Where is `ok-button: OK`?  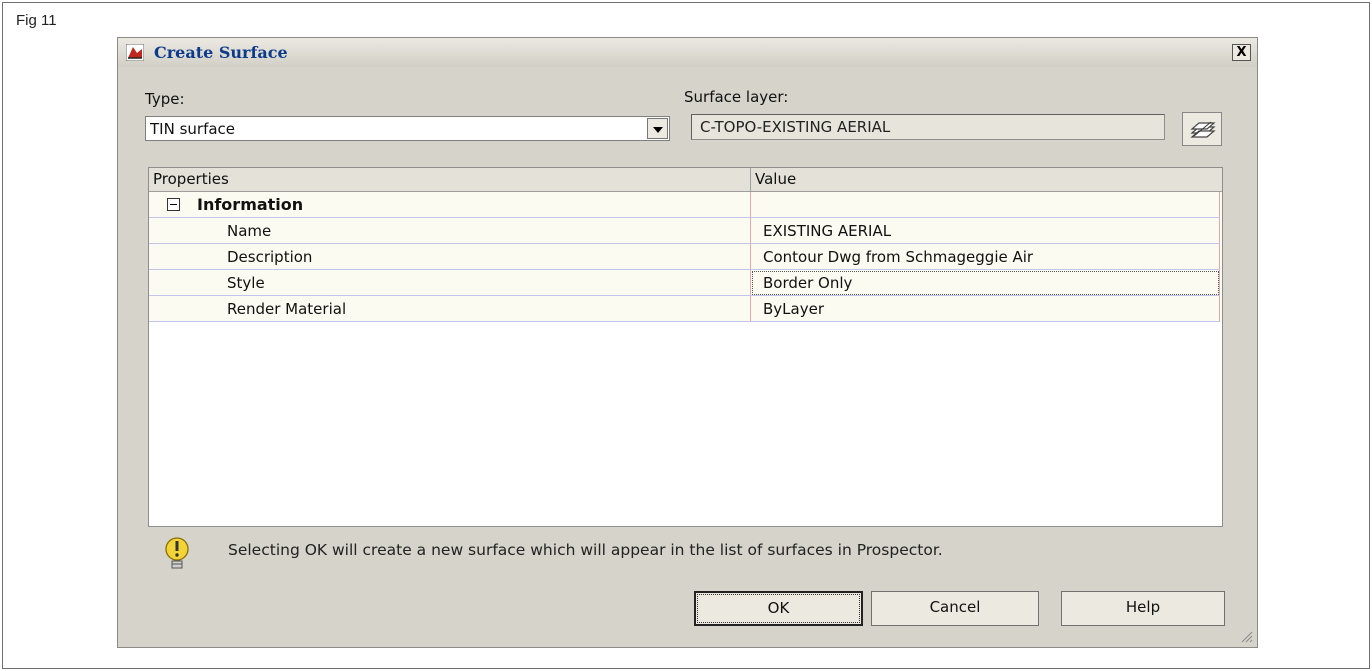
ok-button: OK is located at coordinates (778, 608).